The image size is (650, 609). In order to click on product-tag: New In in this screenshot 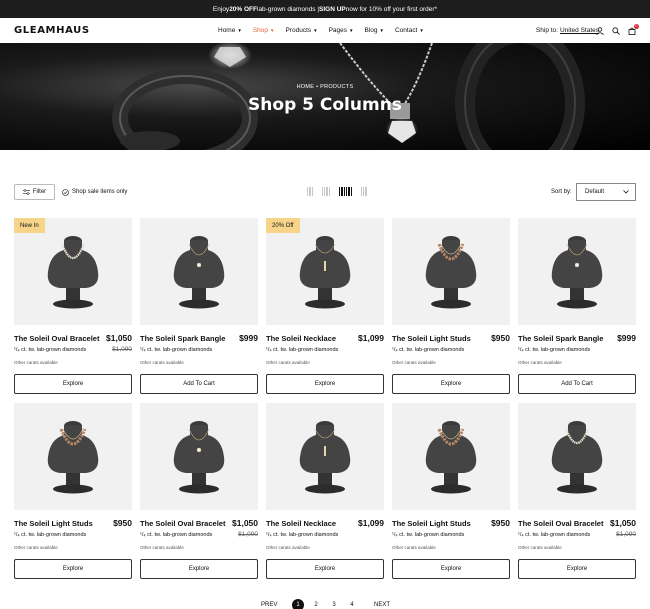, I will do `click(29, 225)`.